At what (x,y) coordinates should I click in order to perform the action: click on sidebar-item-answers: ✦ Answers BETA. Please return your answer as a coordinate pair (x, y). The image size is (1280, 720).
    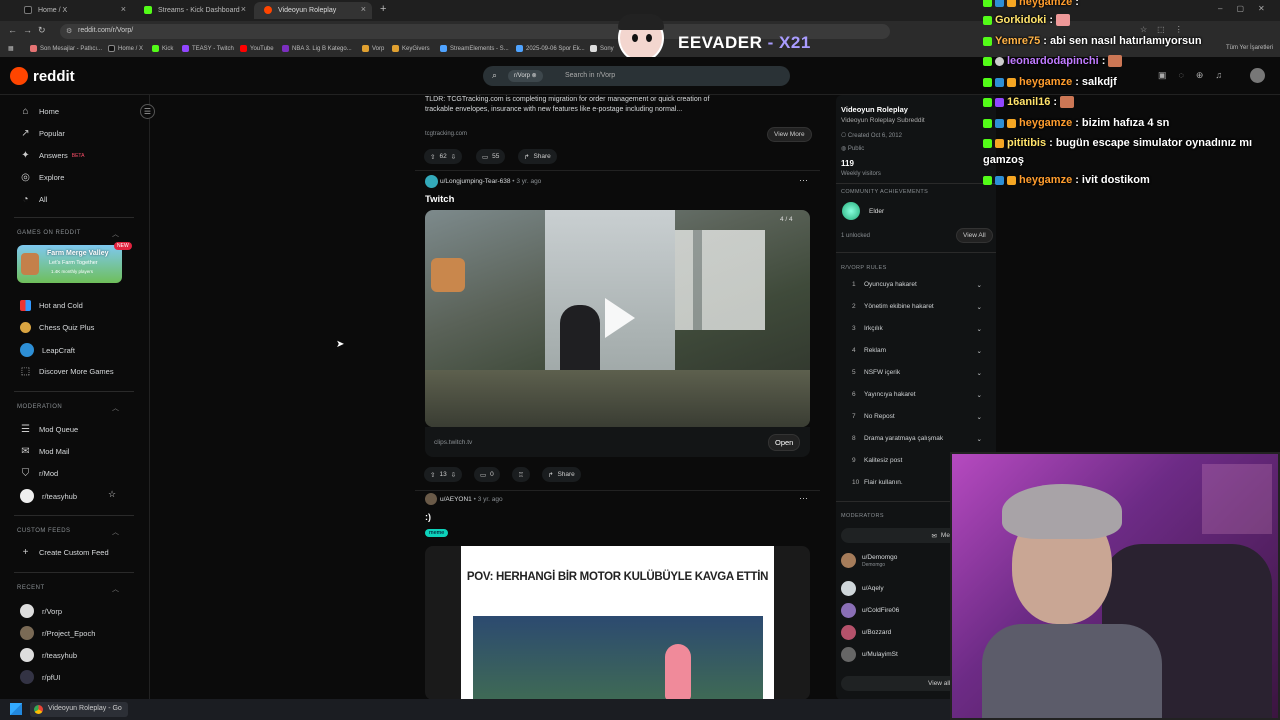
    Looking at the image, I should click on (52, 155).